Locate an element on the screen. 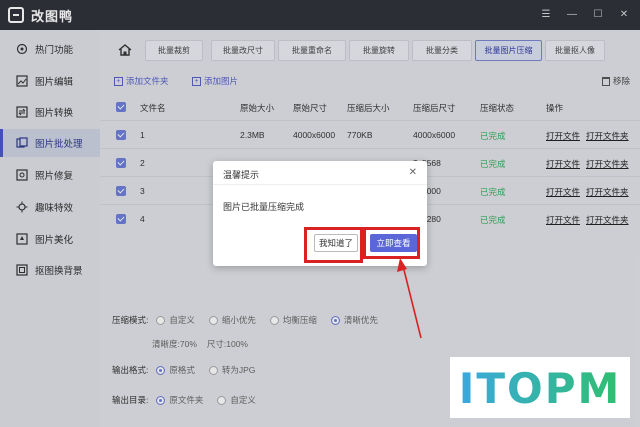 This screenshot has height=427, width=640. dialog-close-icon: ✕ is located at coordinates (413, 172).